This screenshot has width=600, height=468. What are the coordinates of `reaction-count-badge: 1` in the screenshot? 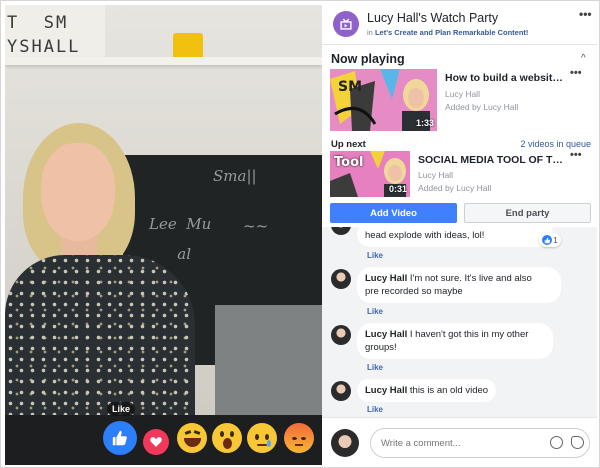 It's located at (550, 240).